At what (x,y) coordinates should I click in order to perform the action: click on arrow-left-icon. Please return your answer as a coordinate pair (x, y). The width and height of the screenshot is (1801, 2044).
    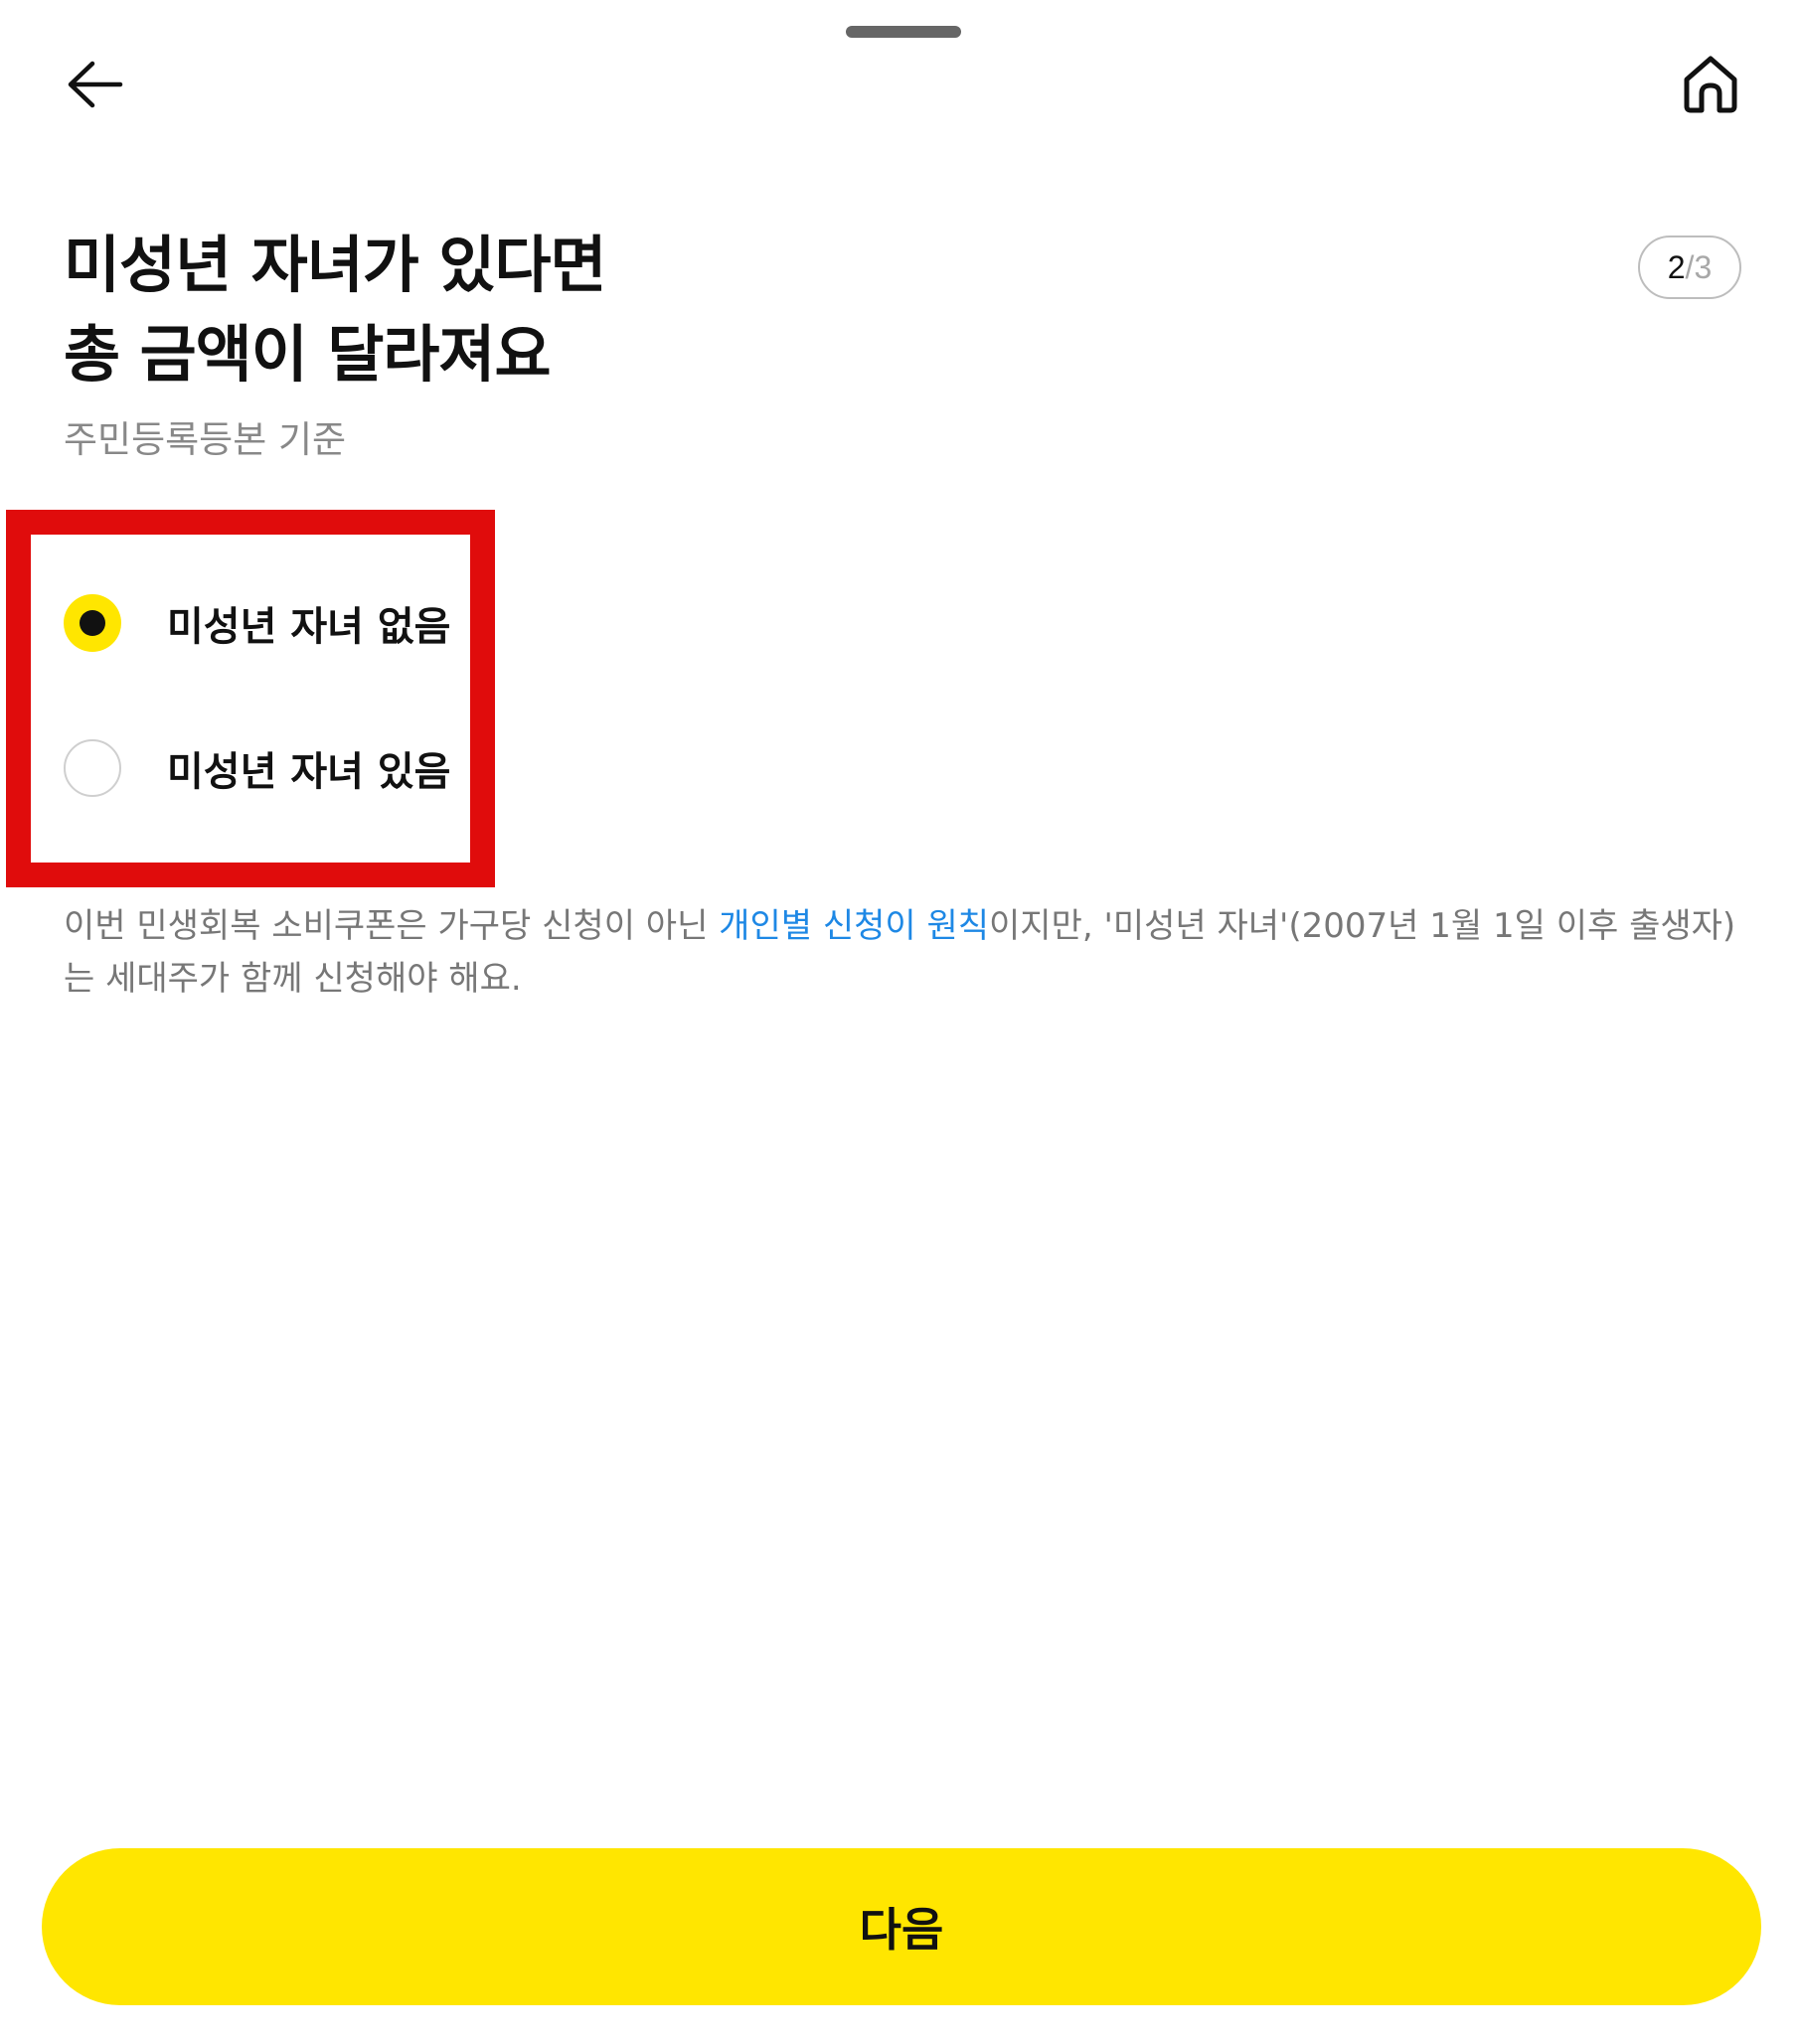
    Looking at the image, I should click on (96, 85).